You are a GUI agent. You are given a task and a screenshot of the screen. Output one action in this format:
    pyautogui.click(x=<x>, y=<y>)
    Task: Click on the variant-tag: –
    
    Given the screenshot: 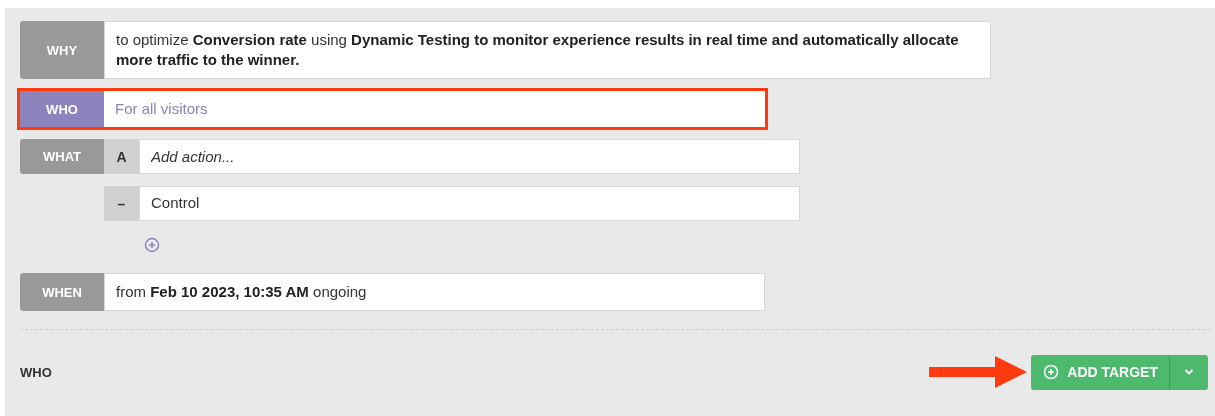 What is the action you would take?
    pyautogui.click(x=121, y=203)
    